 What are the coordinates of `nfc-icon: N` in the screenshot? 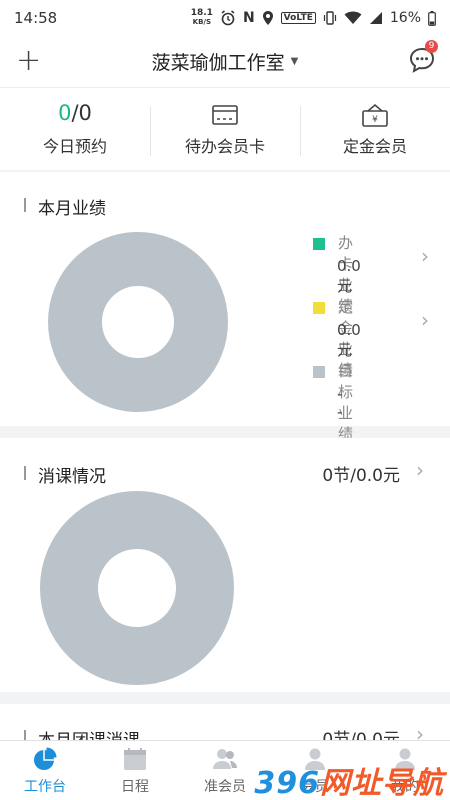 It's located at (248, 18).